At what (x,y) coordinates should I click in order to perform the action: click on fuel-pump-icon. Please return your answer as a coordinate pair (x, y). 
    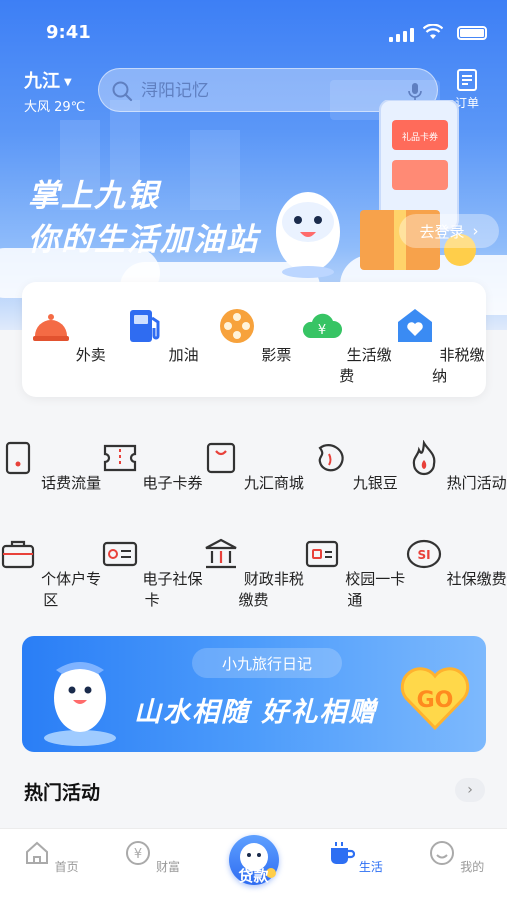
    Looking at the image, I should click on (144, 326).